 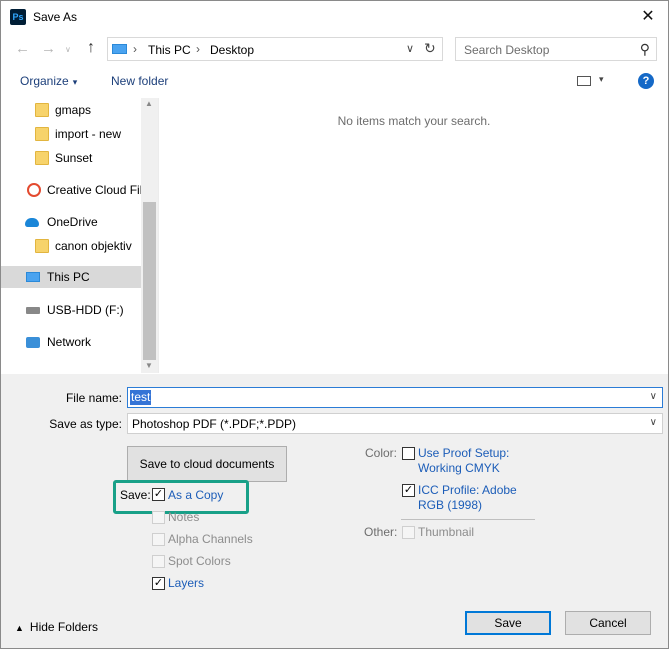 I want to click on sidebar-item-canon-objektiv: canon objektiv, so click(x=71, y=246).